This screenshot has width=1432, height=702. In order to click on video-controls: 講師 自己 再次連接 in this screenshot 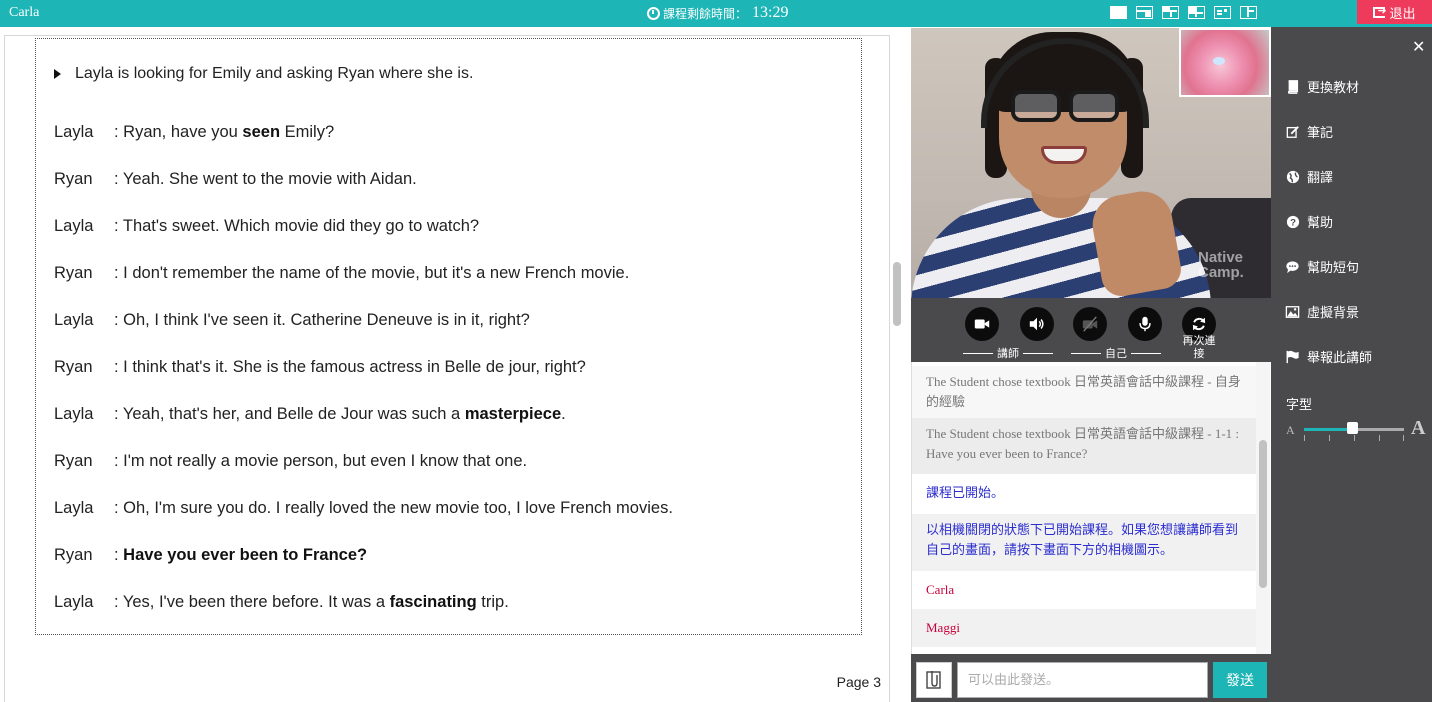, I will do `click(1091, 330)`.